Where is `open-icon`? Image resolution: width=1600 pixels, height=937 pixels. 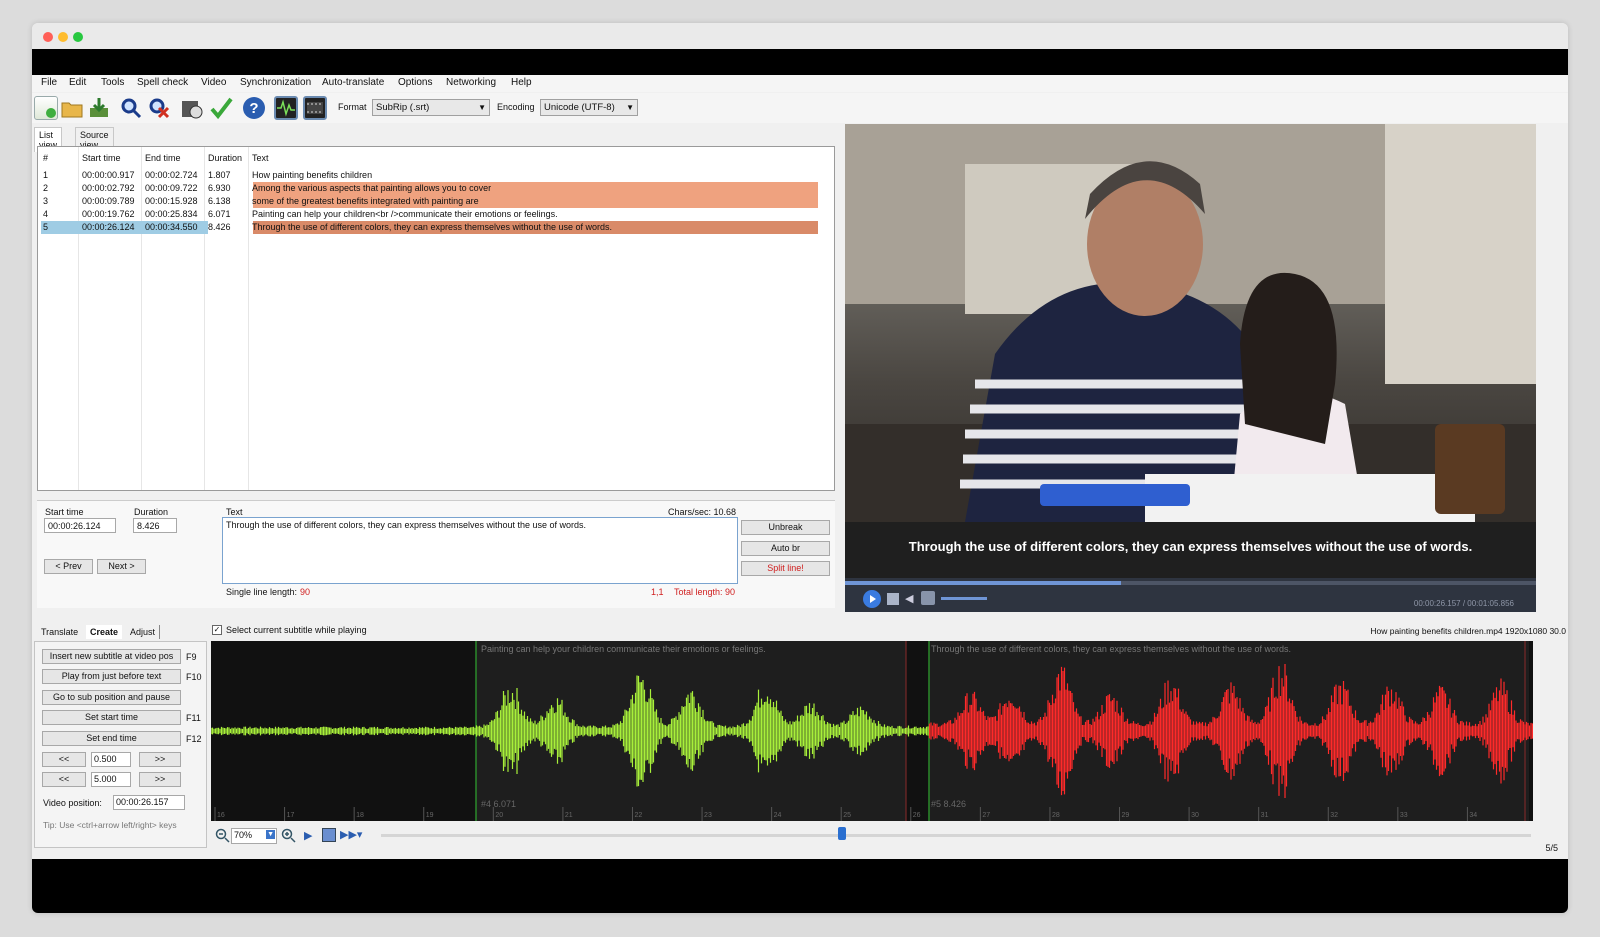
open-icon is located at coordinates (72, 108).